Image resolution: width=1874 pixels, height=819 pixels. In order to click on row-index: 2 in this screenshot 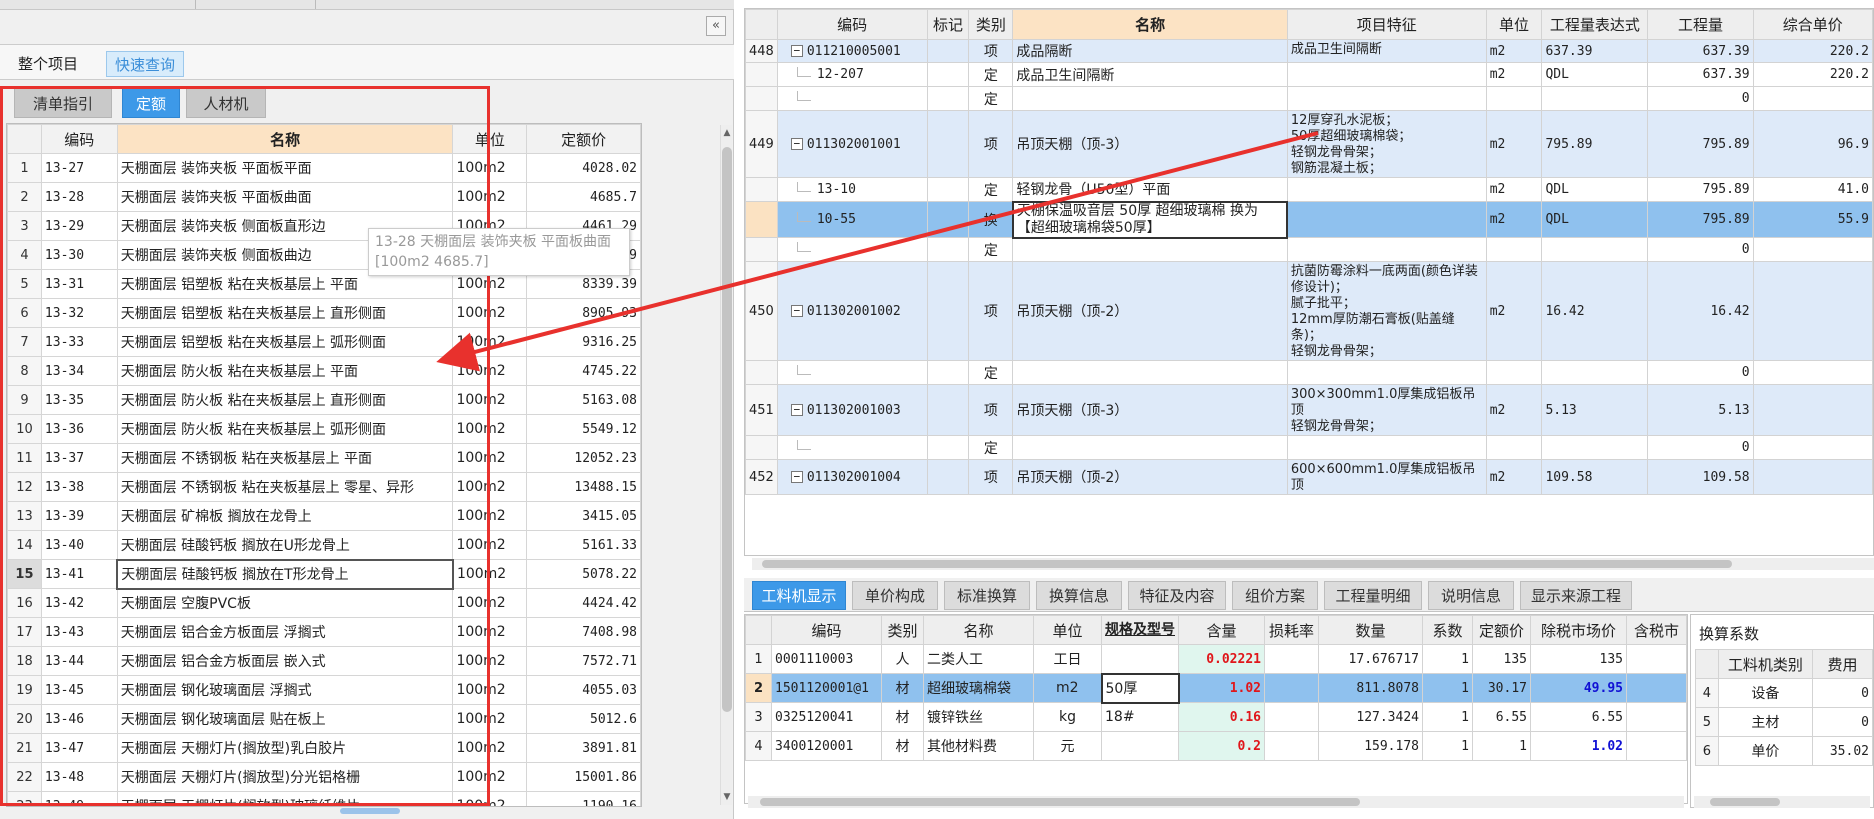, I will do `click(24, 197)`.